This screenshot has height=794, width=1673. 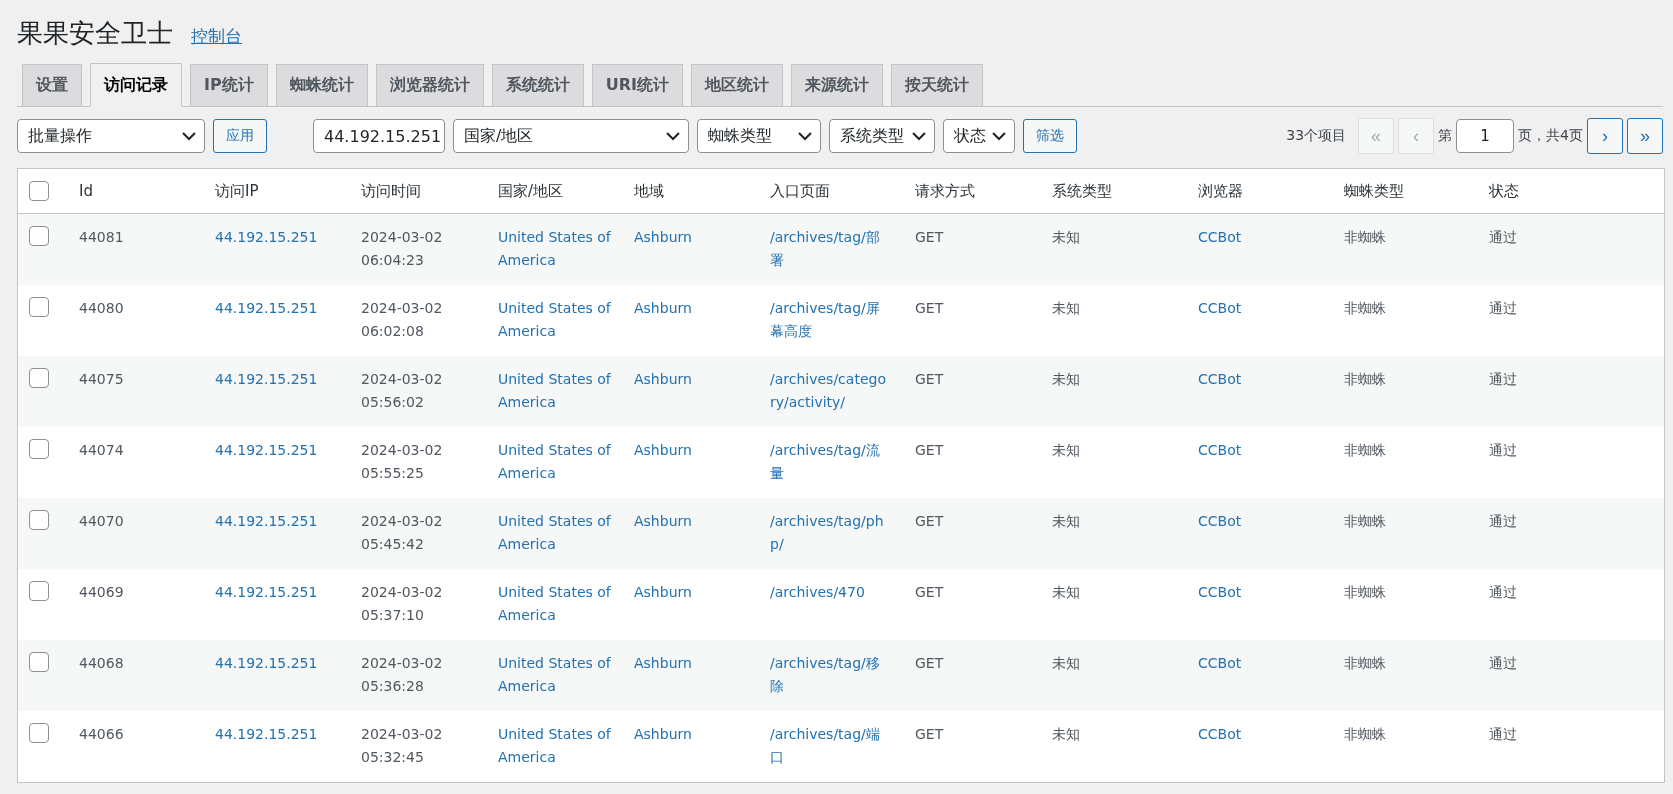 I want to click on apply-button: 应用, so click(x=240, y=136).